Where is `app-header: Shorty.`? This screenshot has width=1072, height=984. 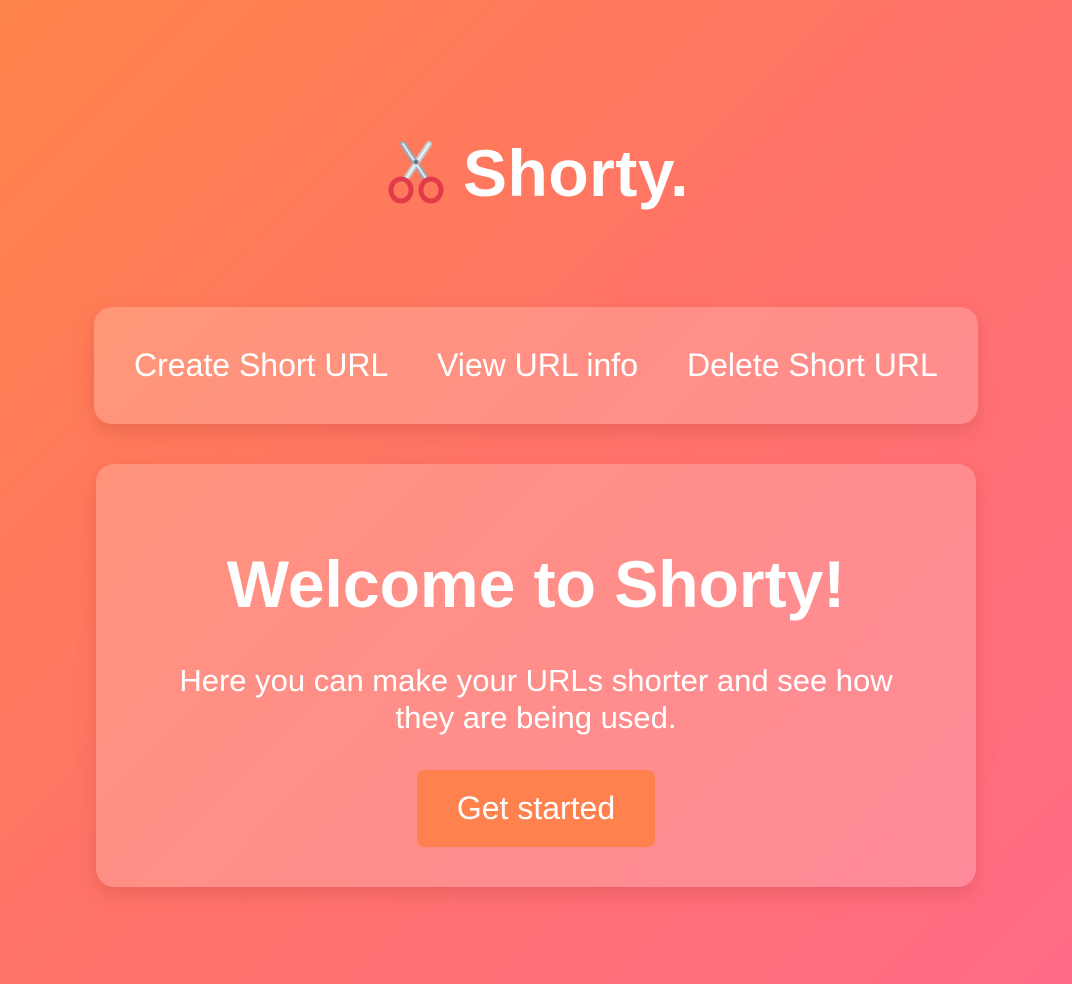
app-header: Shorty. is located at coordinates (536, 185).